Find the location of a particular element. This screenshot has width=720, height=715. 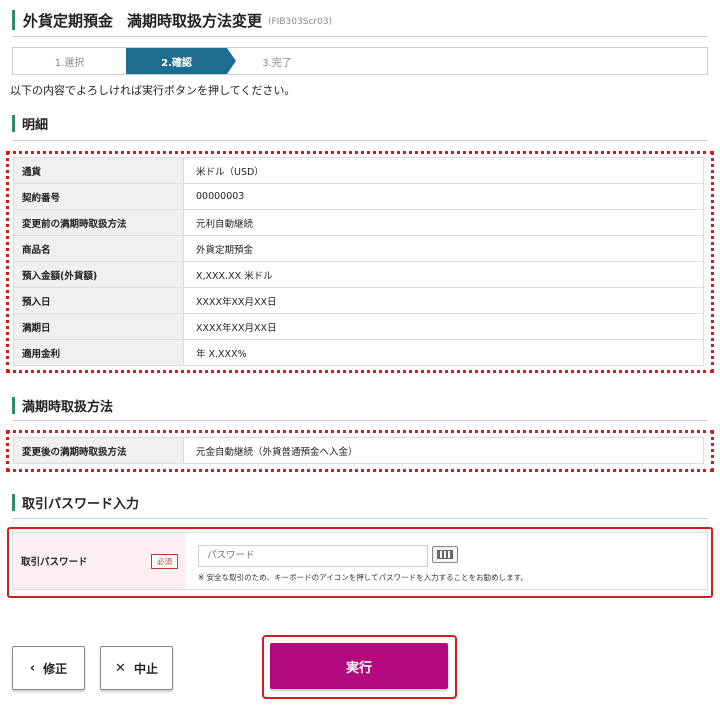

maturity-table: 変更後の満期時取扱方法 元金自動継続（外貨普通預金へ入金） is located at coordinates (358, 450).